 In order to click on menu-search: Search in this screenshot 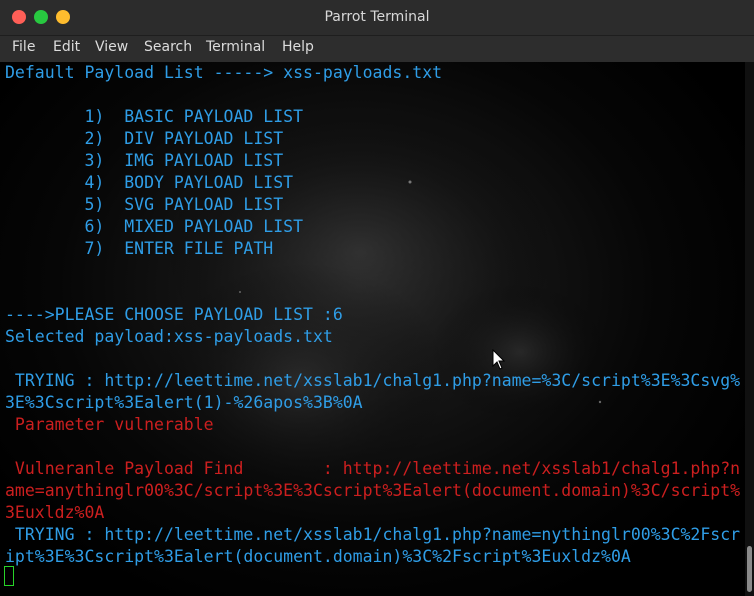, I will do `click(168, 47)`.